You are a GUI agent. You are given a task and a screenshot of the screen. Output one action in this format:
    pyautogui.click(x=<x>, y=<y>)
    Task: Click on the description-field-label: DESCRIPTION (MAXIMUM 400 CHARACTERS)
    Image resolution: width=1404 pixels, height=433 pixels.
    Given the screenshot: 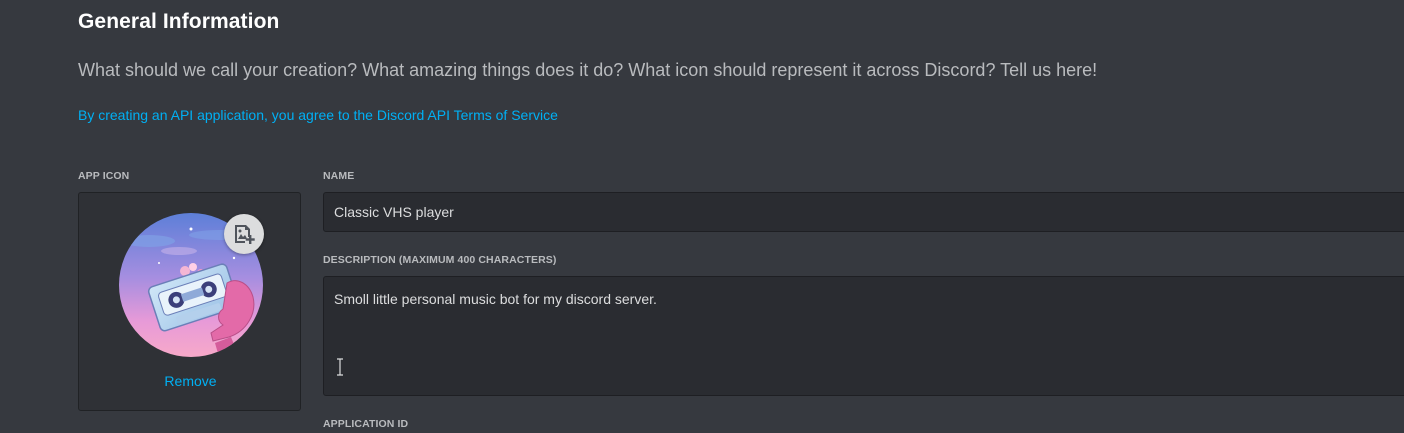 What is the action you would take?
    pyautogui.click(x=440, y=260)
    